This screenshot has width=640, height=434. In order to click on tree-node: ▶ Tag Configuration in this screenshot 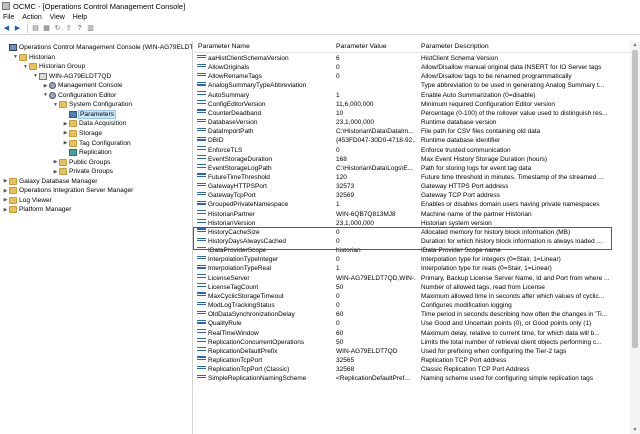, I will do `click(96, 143)`.